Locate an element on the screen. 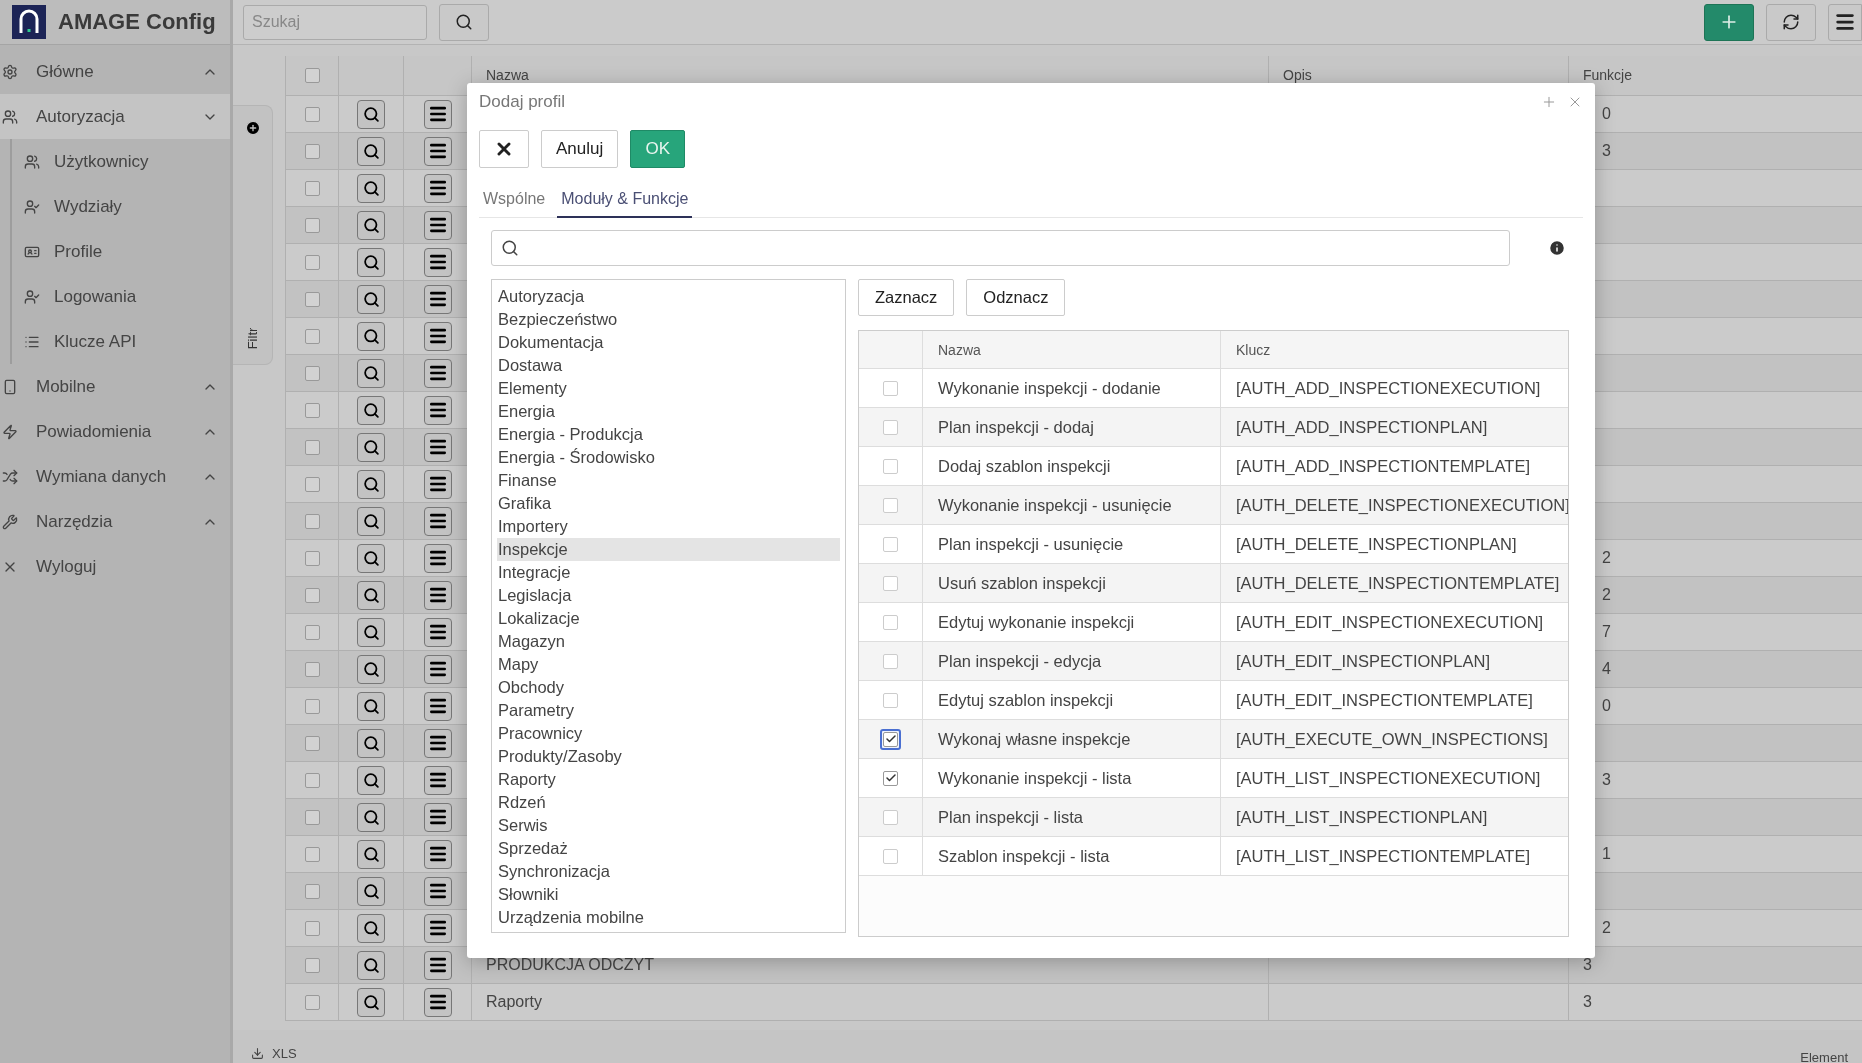  tab: Moduły & Funkcje is located at coordinates (625, 201).